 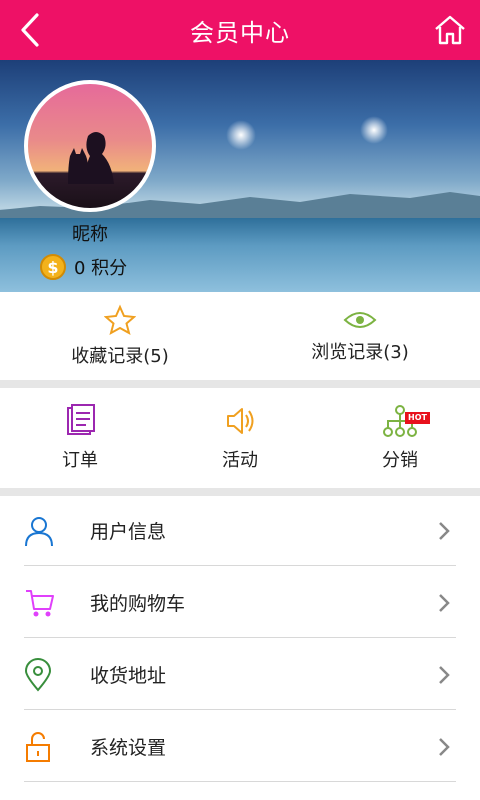 I want to click on list-item-address: 收货地址, so click(x=240, y=675).